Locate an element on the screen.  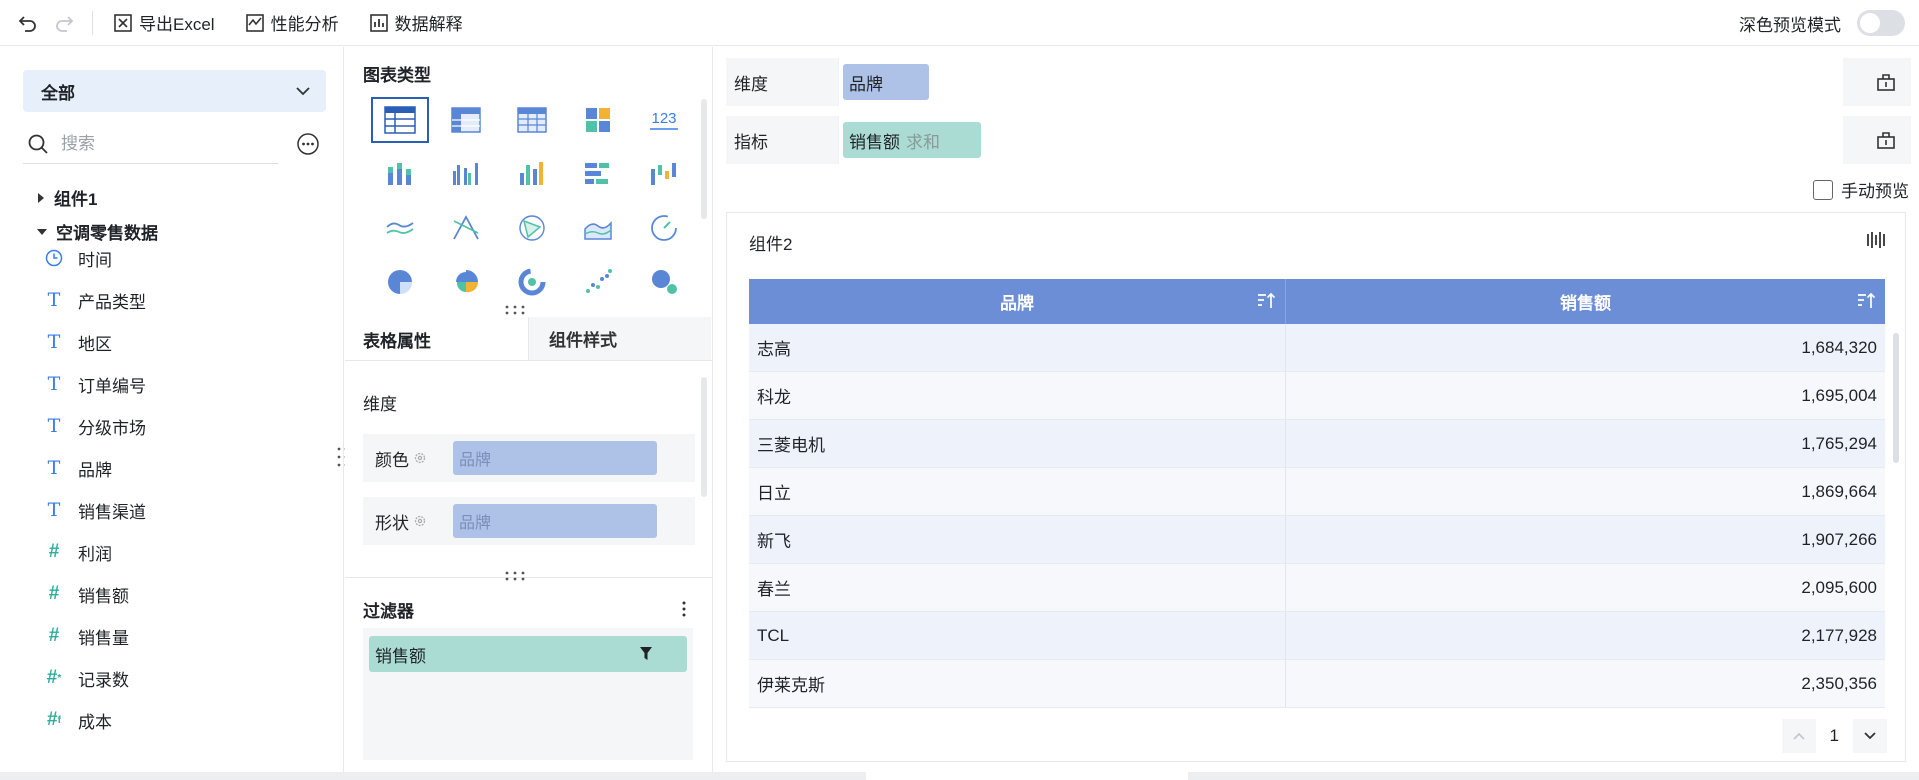
properties-scrollbar is located at coordinates (704, 437).